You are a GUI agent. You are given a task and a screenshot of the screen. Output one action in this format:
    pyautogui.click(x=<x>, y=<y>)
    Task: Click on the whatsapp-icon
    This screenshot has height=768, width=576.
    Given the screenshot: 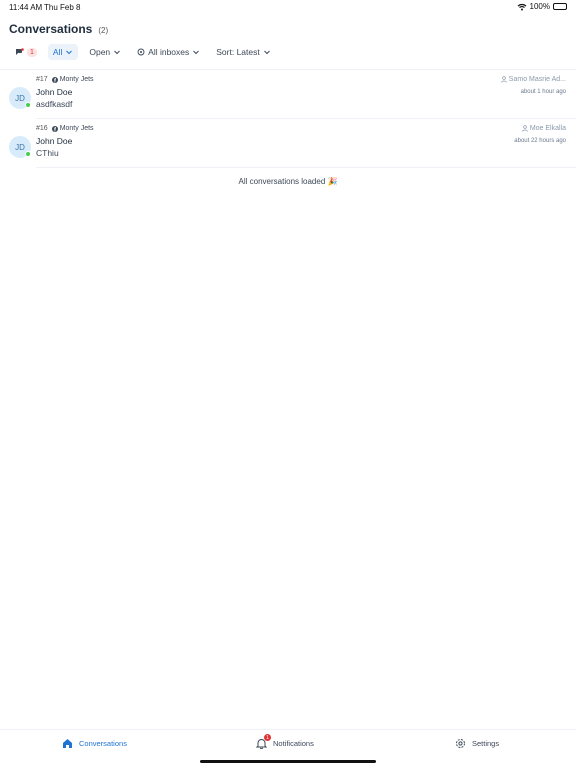 What is the action you would take?
    pyautogui.click(x=141, y=52)
    